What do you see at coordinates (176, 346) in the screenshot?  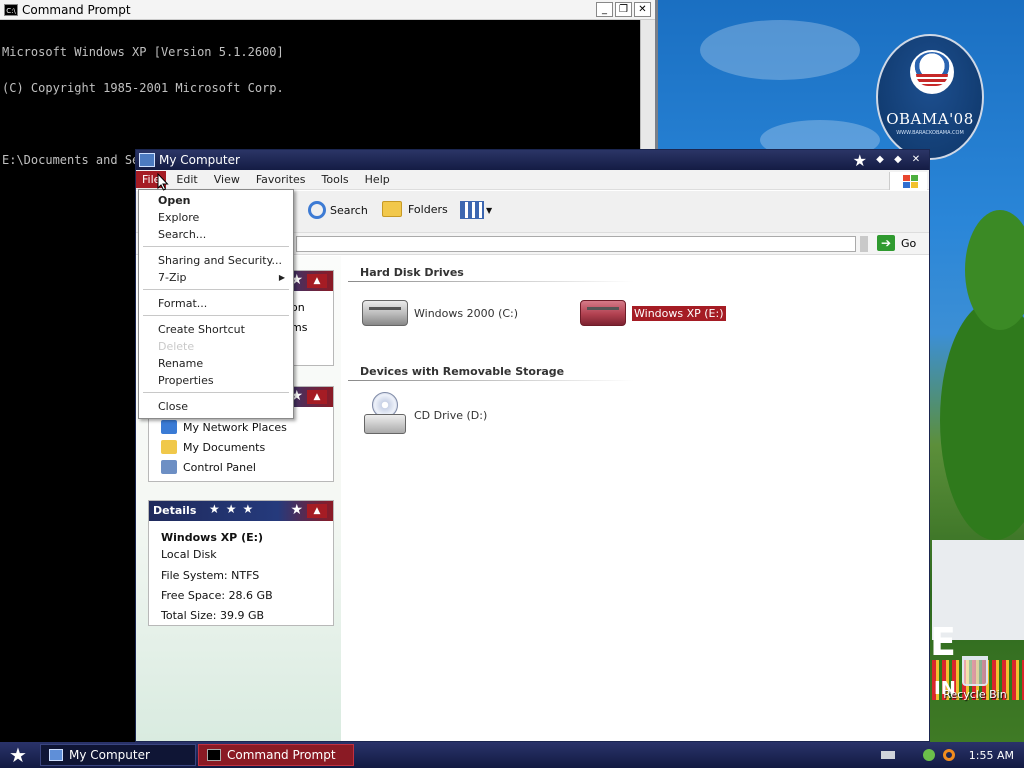 I see `menu-delete: Delete` at bounding box center [176, 346].